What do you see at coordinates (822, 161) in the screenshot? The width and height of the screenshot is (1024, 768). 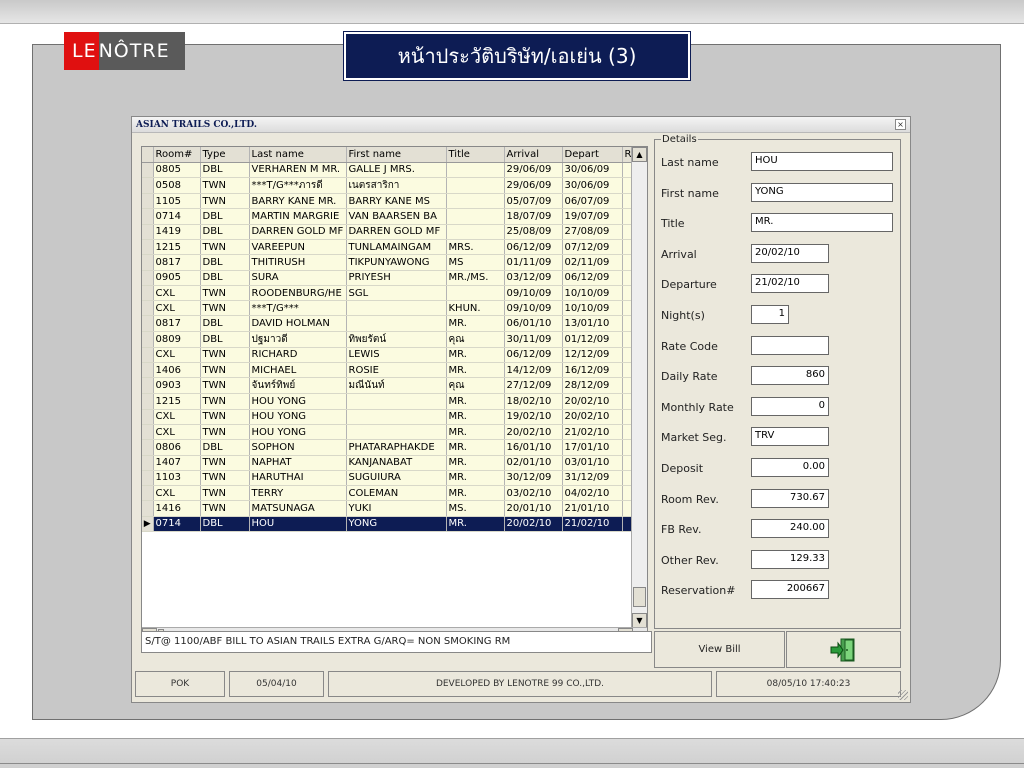 I see `detail-field-last-name: HOU` at bounding box center [822, 161].